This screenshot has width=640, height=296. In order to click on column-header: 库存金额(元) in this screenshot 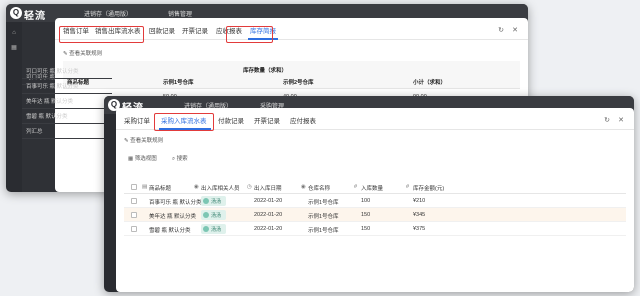, I will do `click(428, 188)`.